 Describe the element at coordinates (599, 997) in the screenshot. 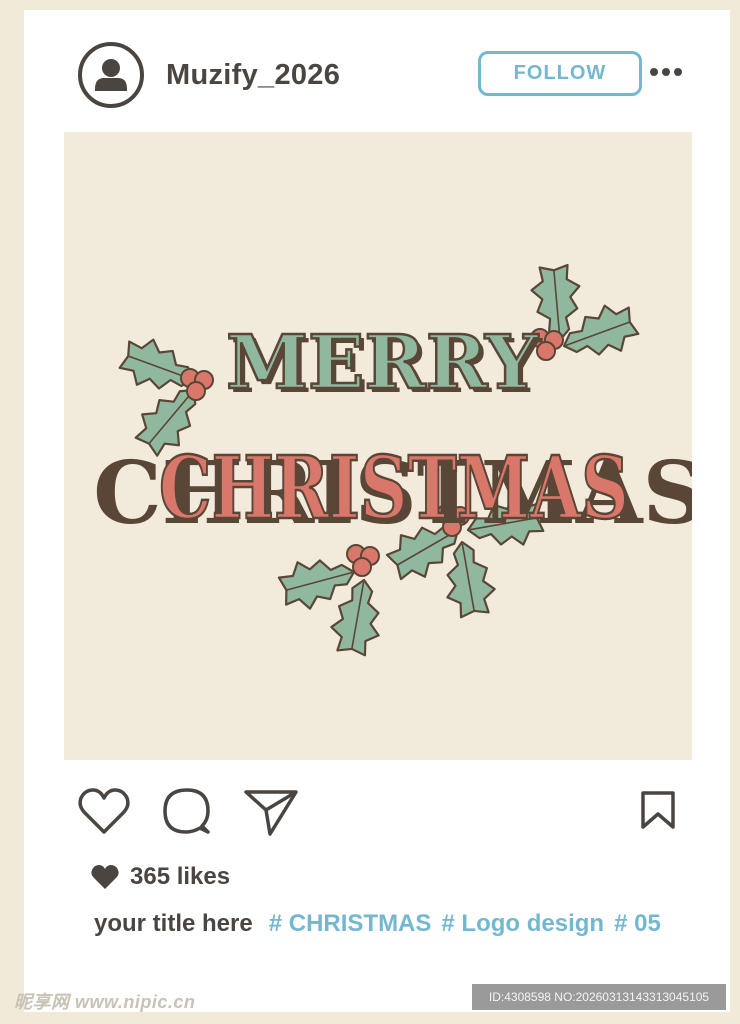

I see `image-id-watermark: ID:4308598 NO:20260313143313045105` at that location.